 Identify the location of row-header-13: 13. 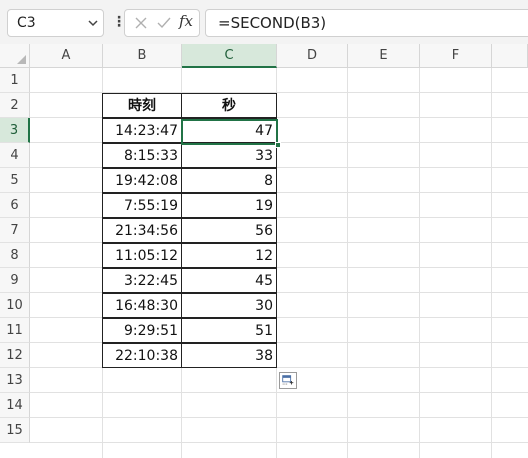
(15, 380).